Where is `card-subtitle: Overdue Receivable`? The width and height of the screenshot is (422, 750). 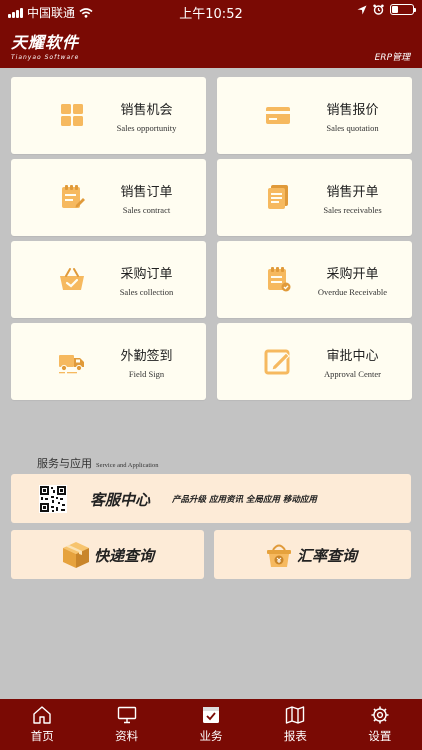
card-subtitle: Overdue Receivable is located at coordinates (352, 292).